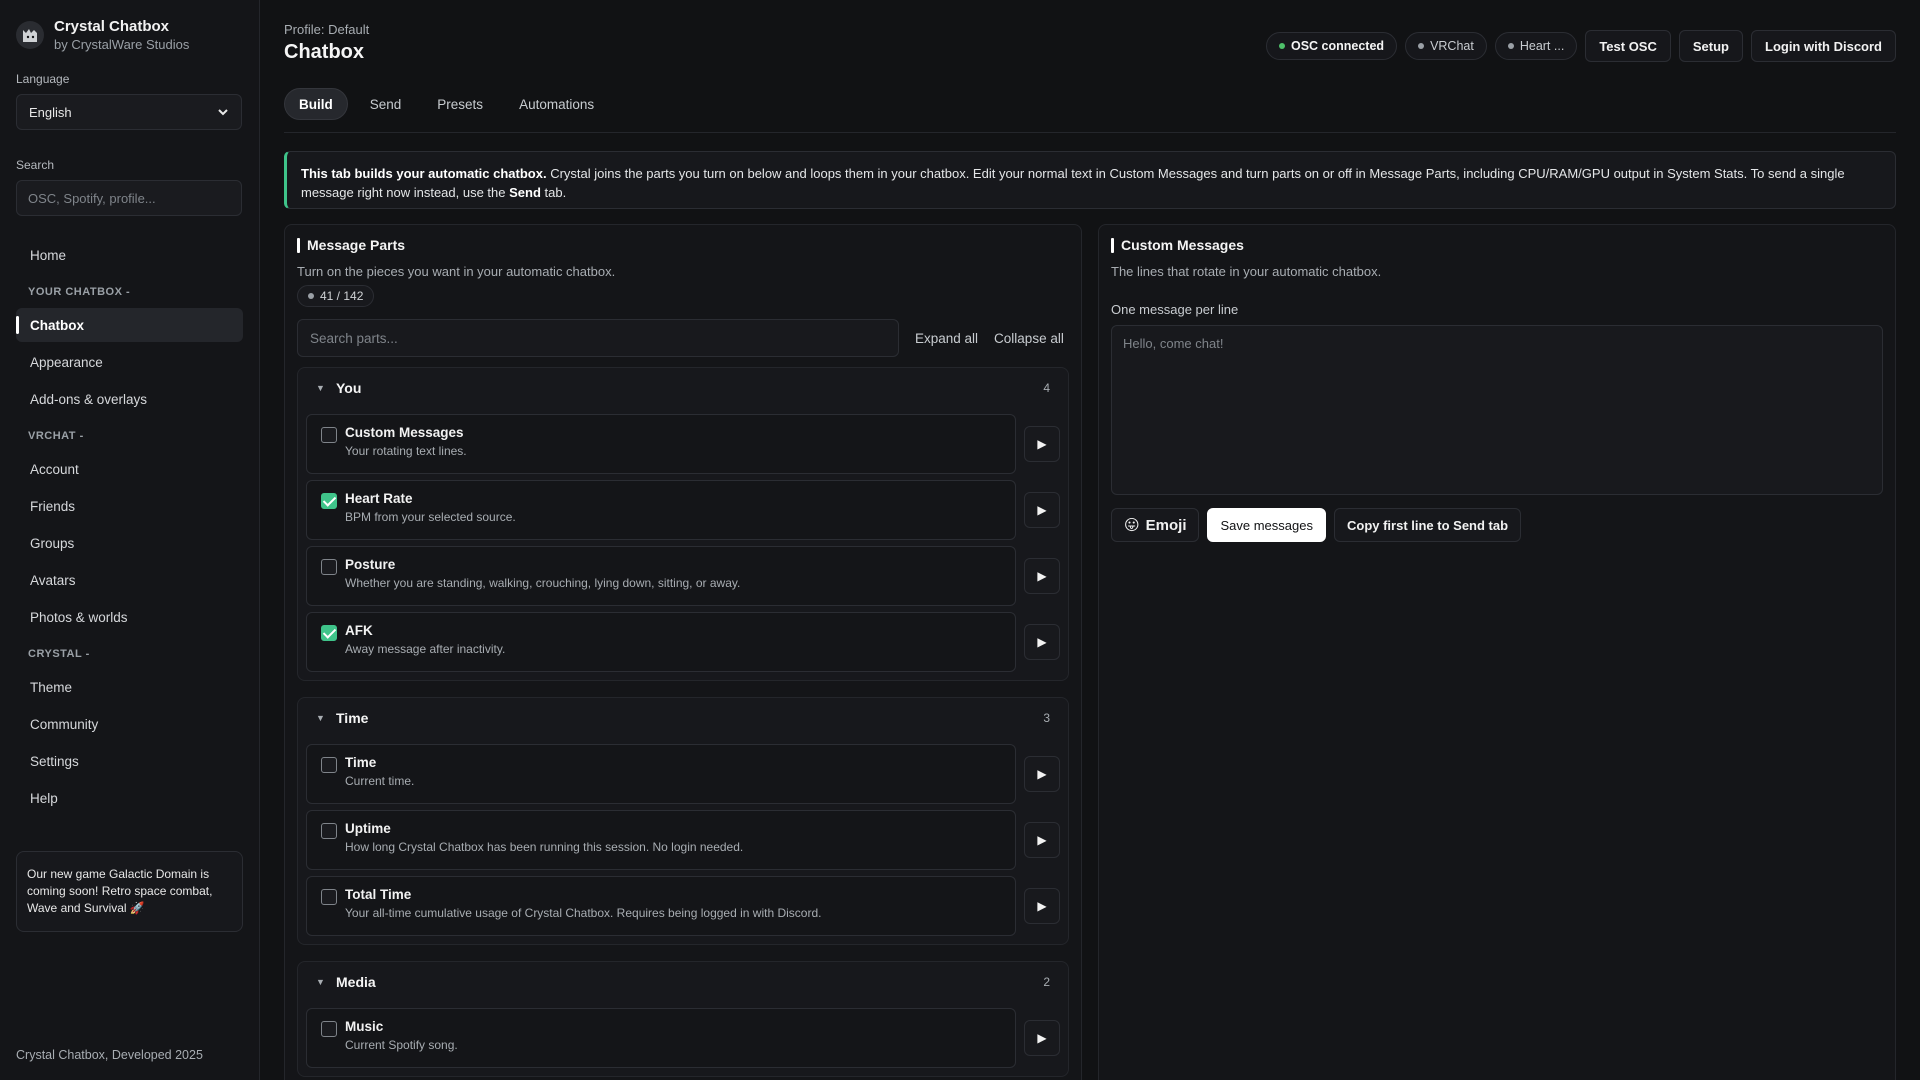 Image resolution: width=1920 pixels, height=1080 pixels. I want to click on brand-subtitle: by CrystalWare Studios, so click(122, 44).